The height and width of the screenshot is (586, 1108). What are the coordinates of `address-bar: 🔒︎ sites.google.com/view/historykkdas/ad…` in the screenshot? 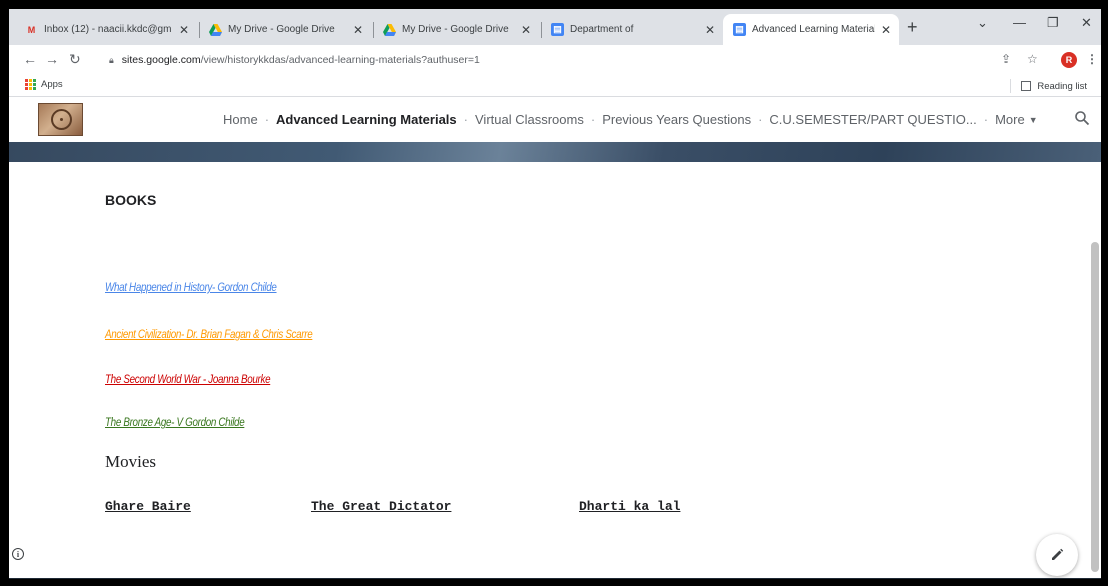 It's located at (549, 60).